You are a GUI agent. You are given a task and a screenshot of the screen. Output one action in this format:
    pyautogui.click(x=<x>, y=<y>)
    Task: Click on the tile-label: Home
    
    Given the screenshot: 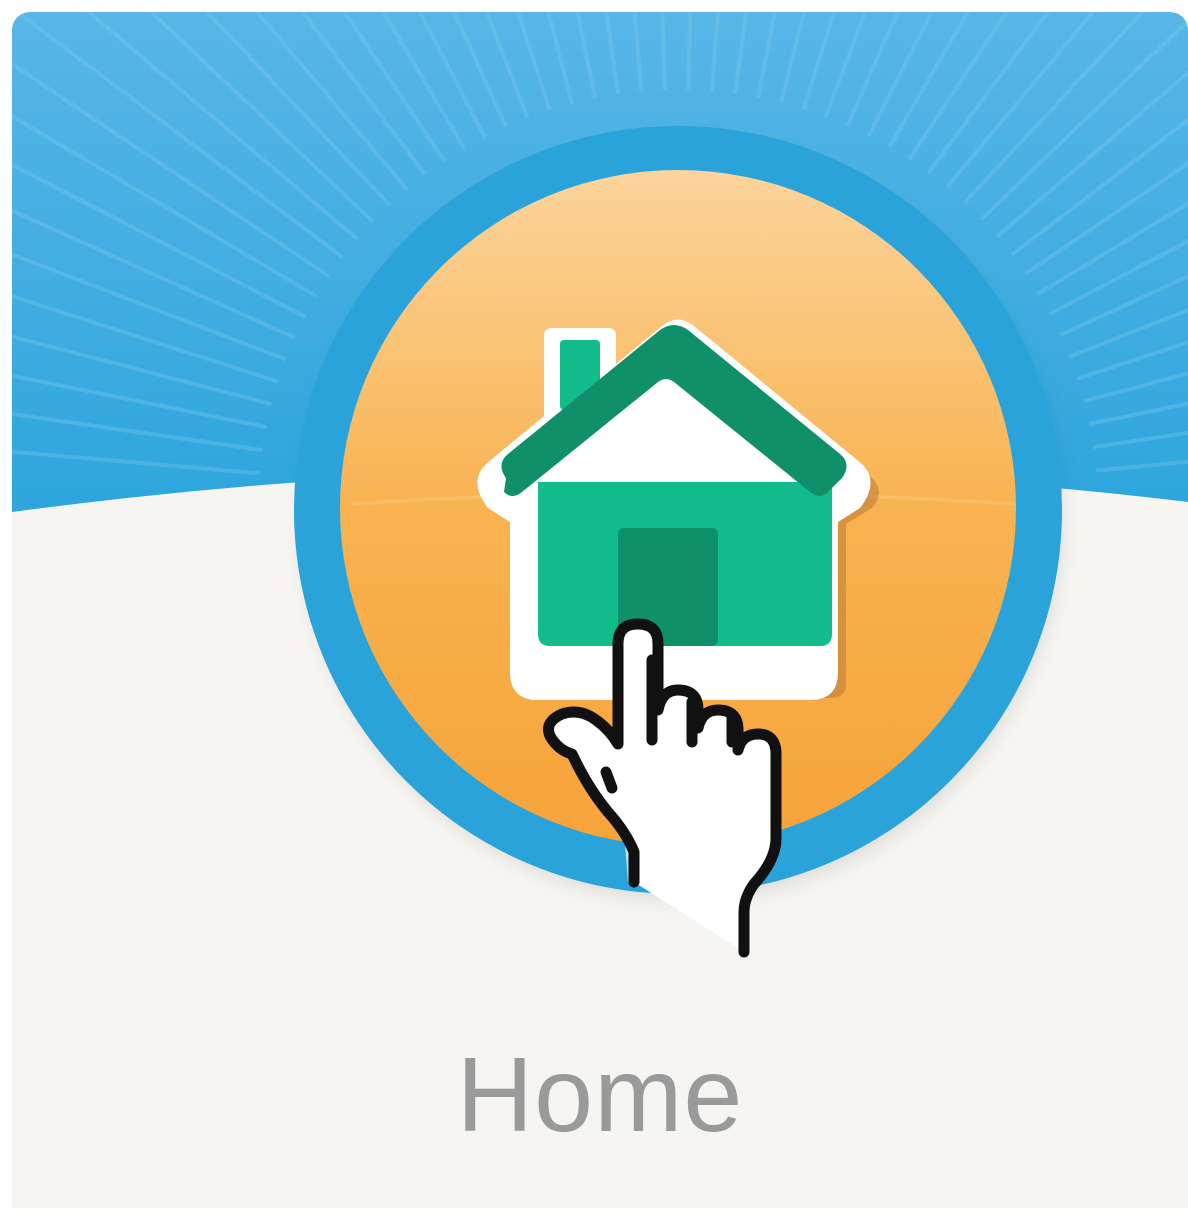 What is the action you would take?
    pyautogui.click(x=600, y=1095)
    